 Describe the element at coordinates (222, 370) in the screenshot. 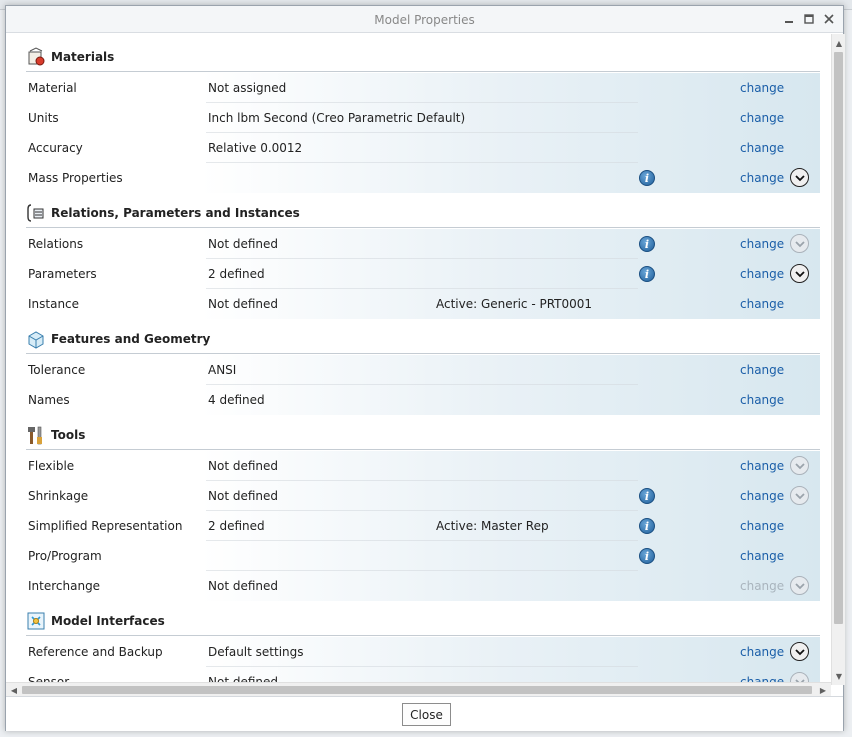

I see `property-value: ANSI` at that location.